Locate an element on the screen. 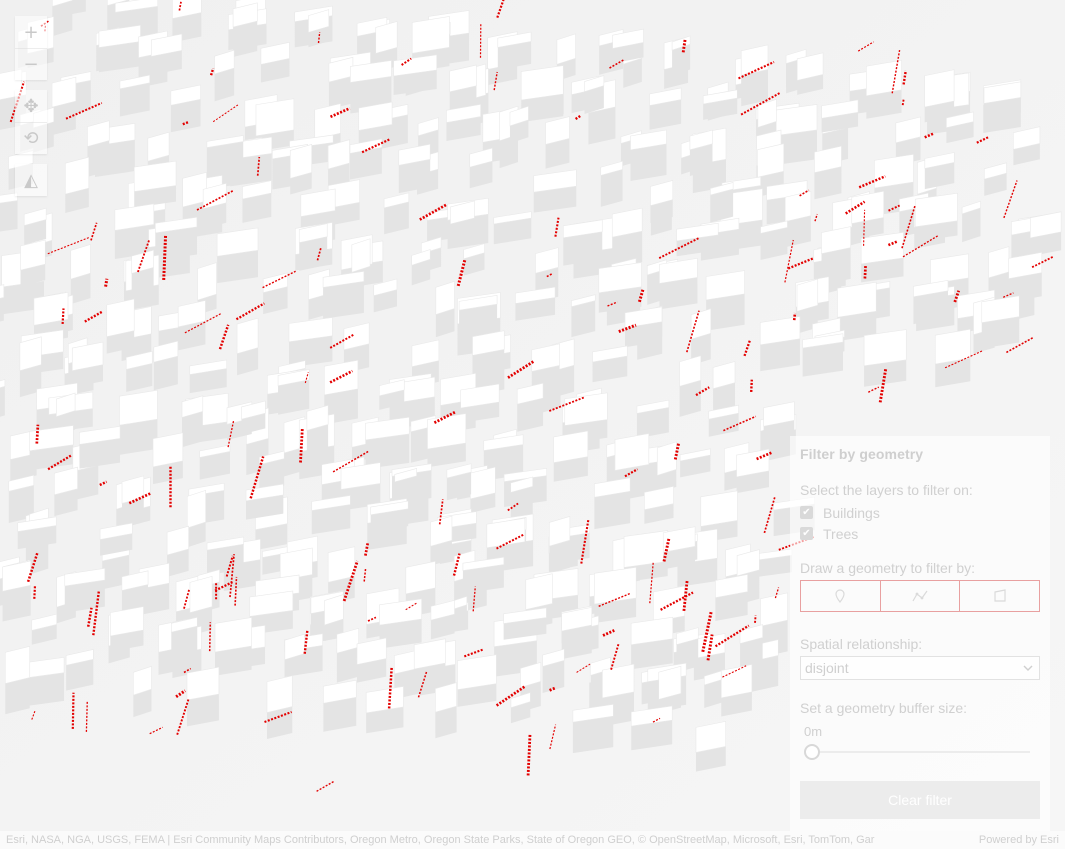 Image resolution: width=1065 pixels, height=849 pixels. rotate-button: ⟲ is located at coordinates (31, 138).